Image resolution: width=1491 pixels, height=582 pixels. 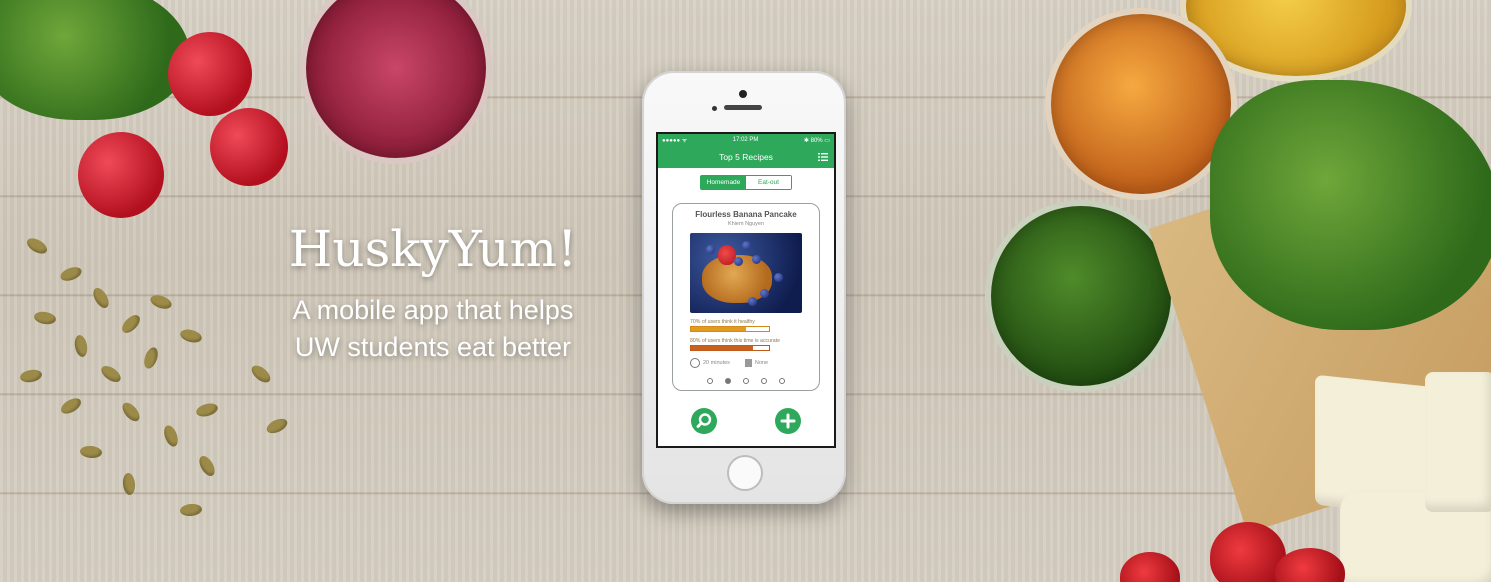 I want to click on recipe-photo, so click(x=746, y=273).